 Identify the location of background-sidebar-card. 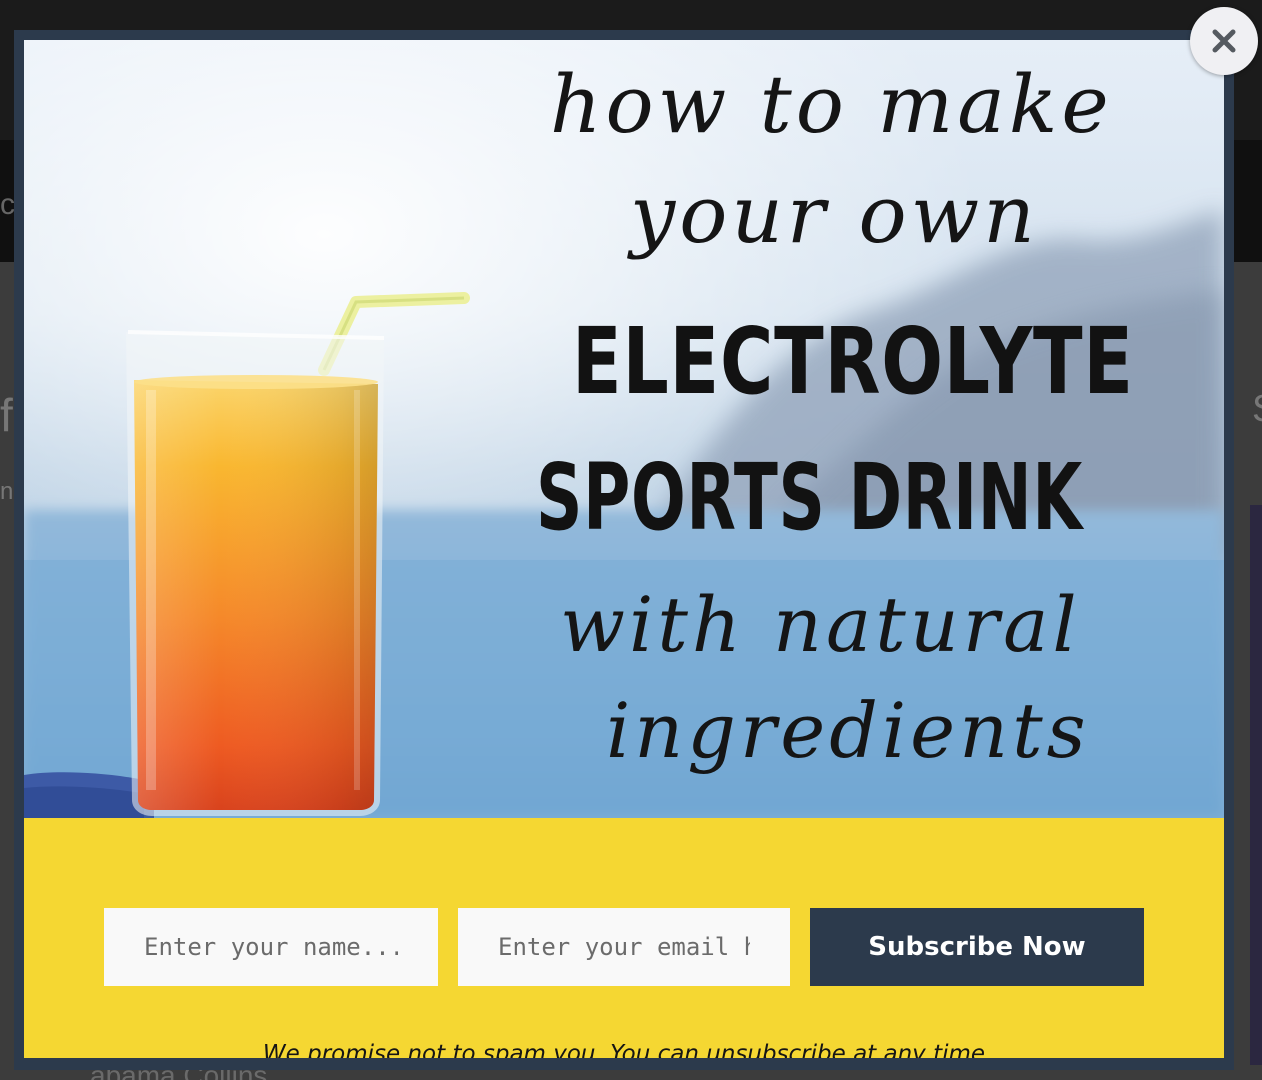
(1256, 785).